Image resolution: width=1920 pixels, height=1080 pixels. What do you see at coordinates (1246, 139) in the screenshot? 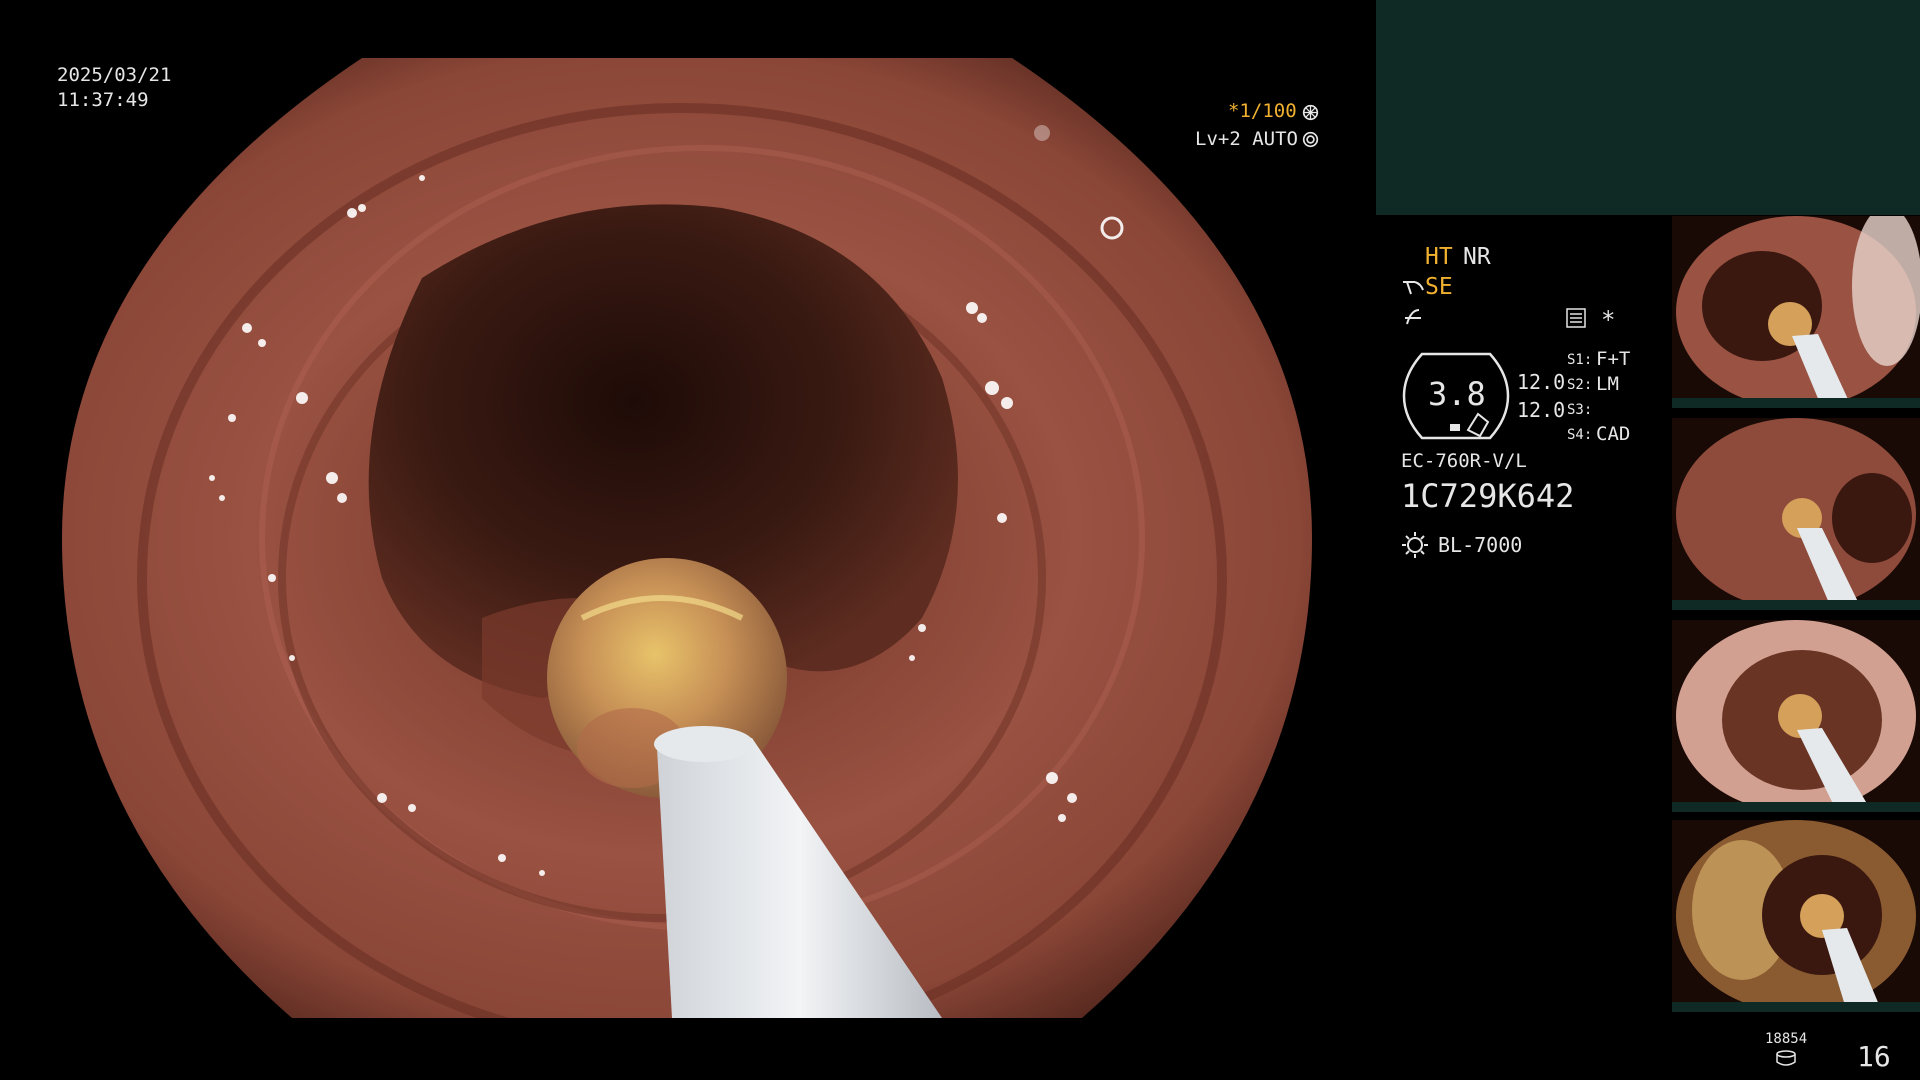
I see `enhancement-label: Lv+2 AUTO` at bounding box center [1246, 139].